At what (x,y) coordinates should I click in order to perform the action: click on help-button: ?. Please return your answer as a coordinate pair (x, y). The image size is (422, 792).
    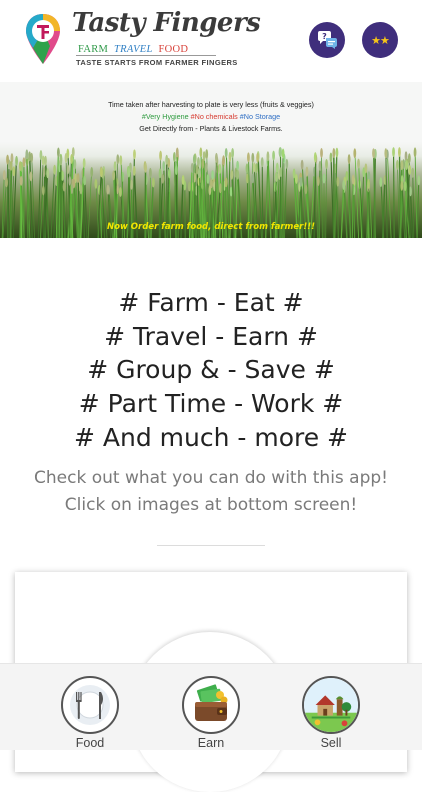
    Looking at the image, I should click on (327, 40).